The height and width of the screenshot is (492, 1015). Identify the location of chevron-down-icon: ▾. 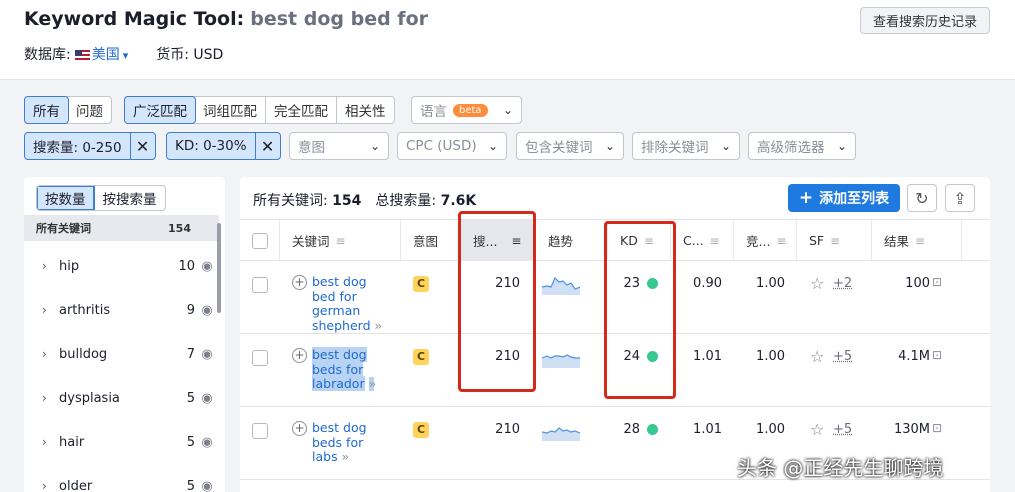
(126, 55).